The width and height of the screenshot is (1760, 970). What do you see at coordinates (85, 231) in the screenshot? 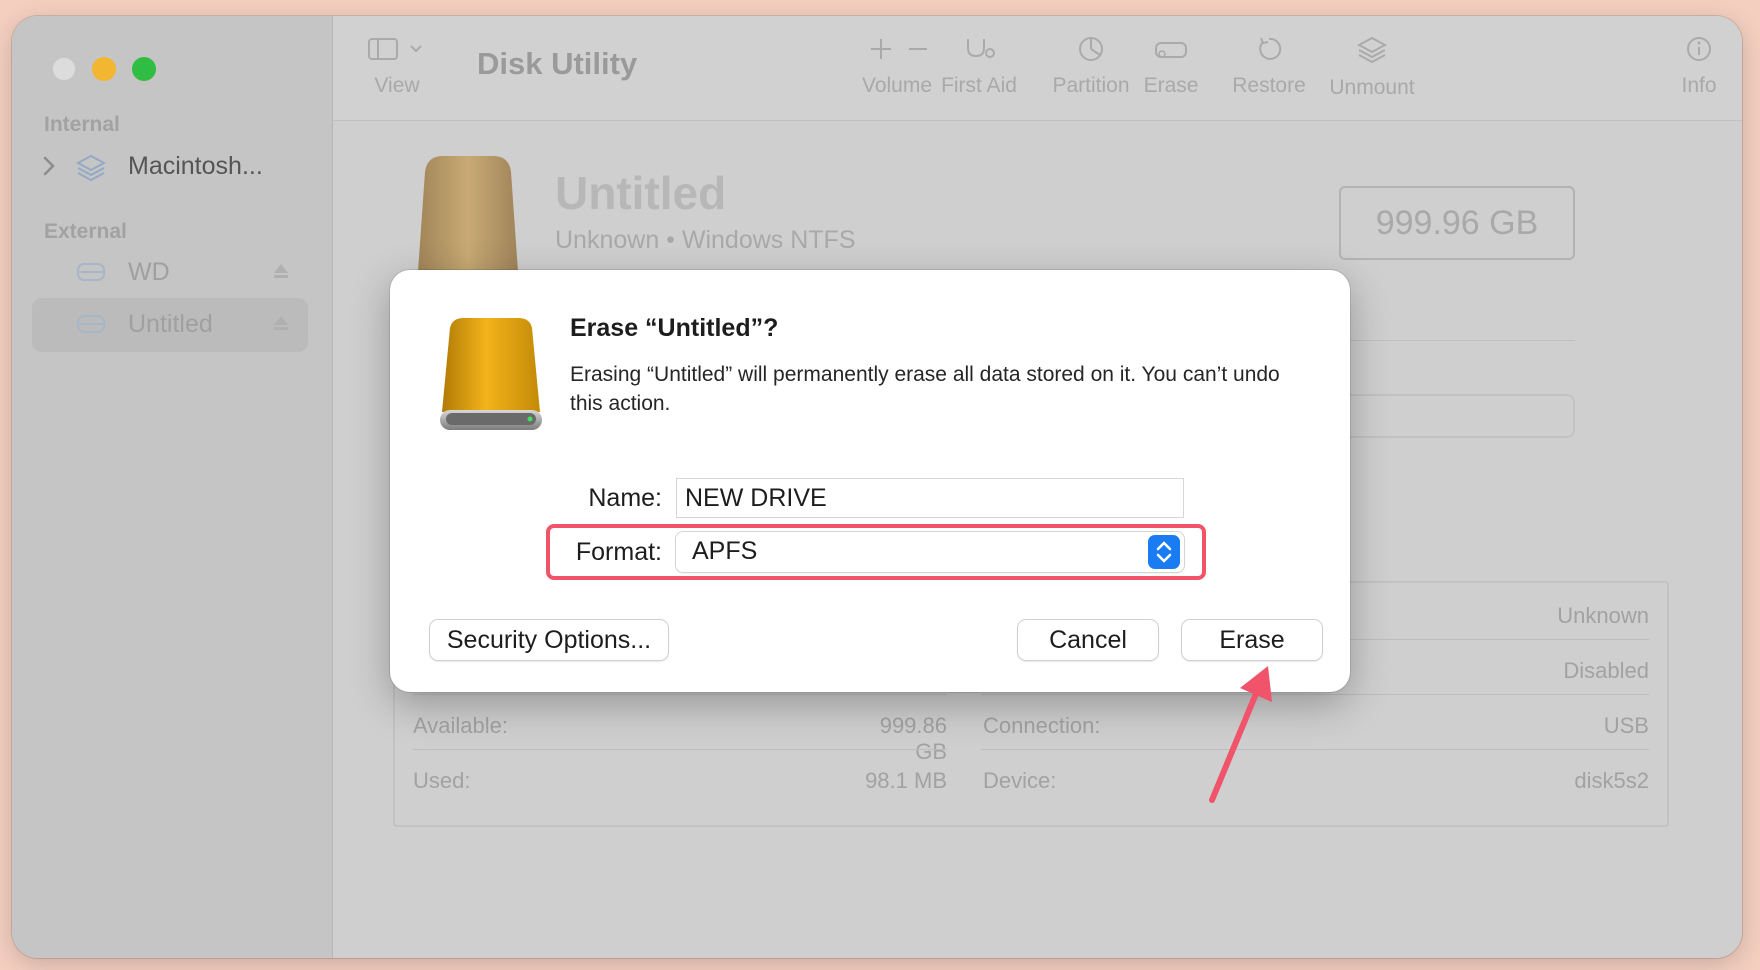
I see `sidebar-section-external: External` at bounding box center [85, 231].